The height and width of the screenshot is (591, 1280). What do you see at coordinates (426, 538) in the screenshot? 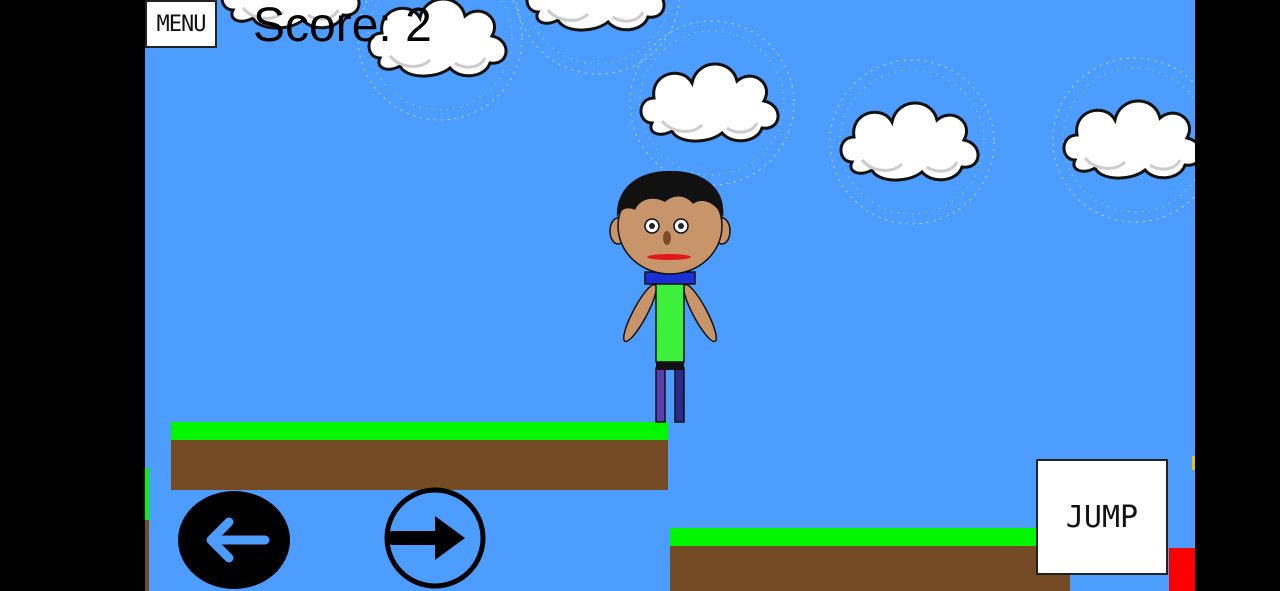
I see `arrow-right-icon` at bounding box center [426, 538].